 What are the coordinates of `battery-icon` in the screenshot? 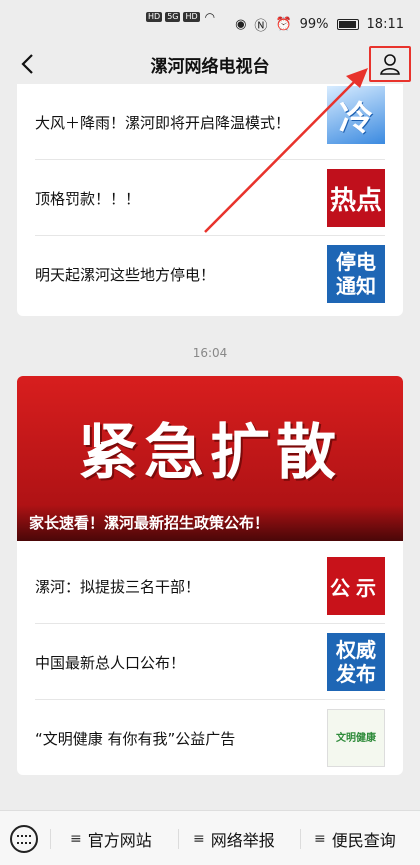 It's located at (347, 24).